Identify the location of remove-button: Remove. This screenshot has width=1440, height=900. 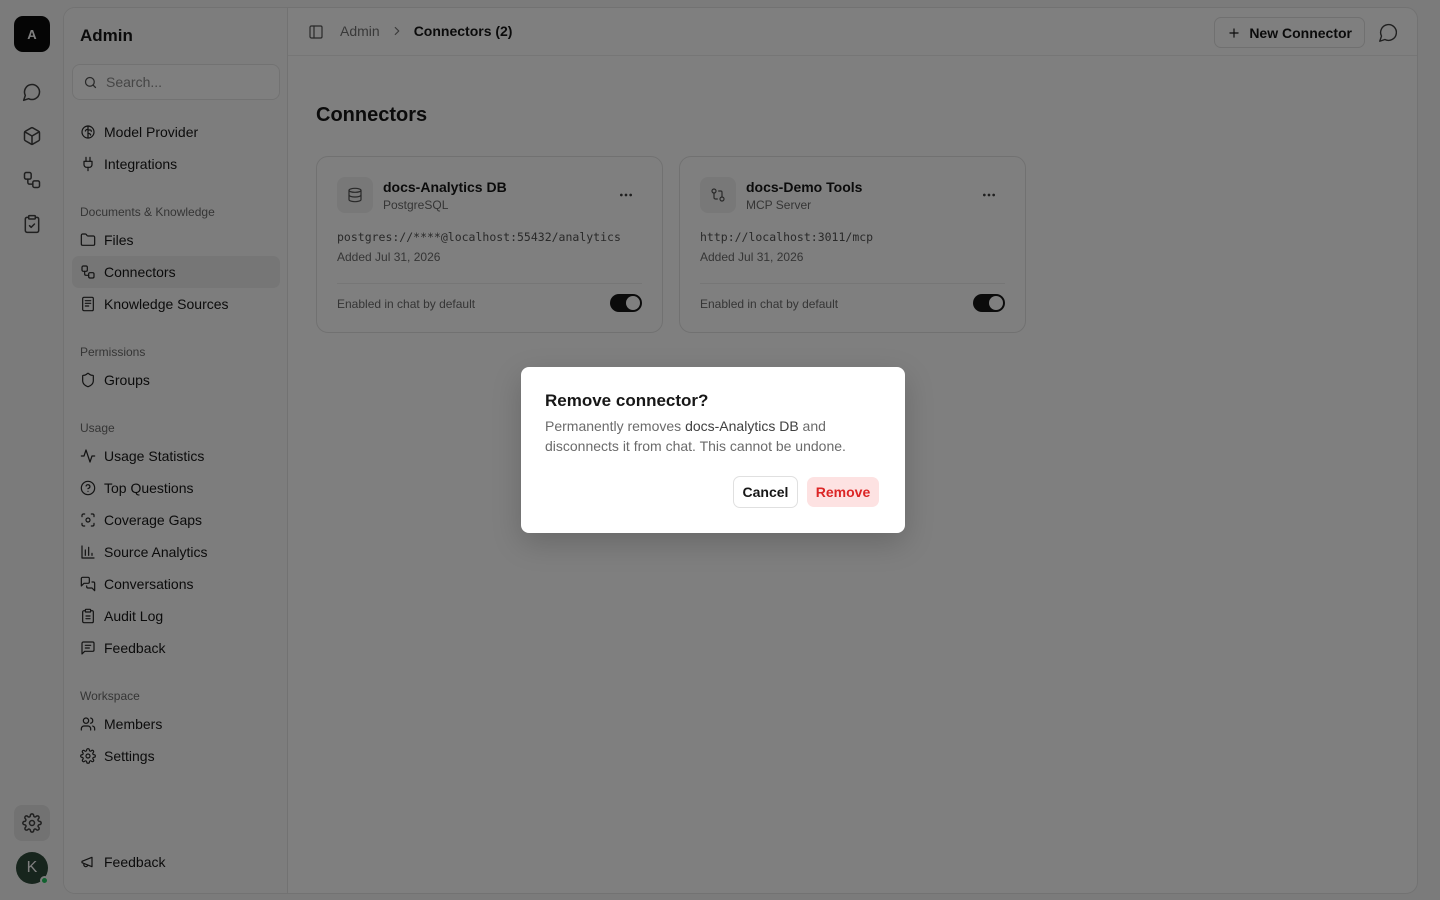
(843, 492).